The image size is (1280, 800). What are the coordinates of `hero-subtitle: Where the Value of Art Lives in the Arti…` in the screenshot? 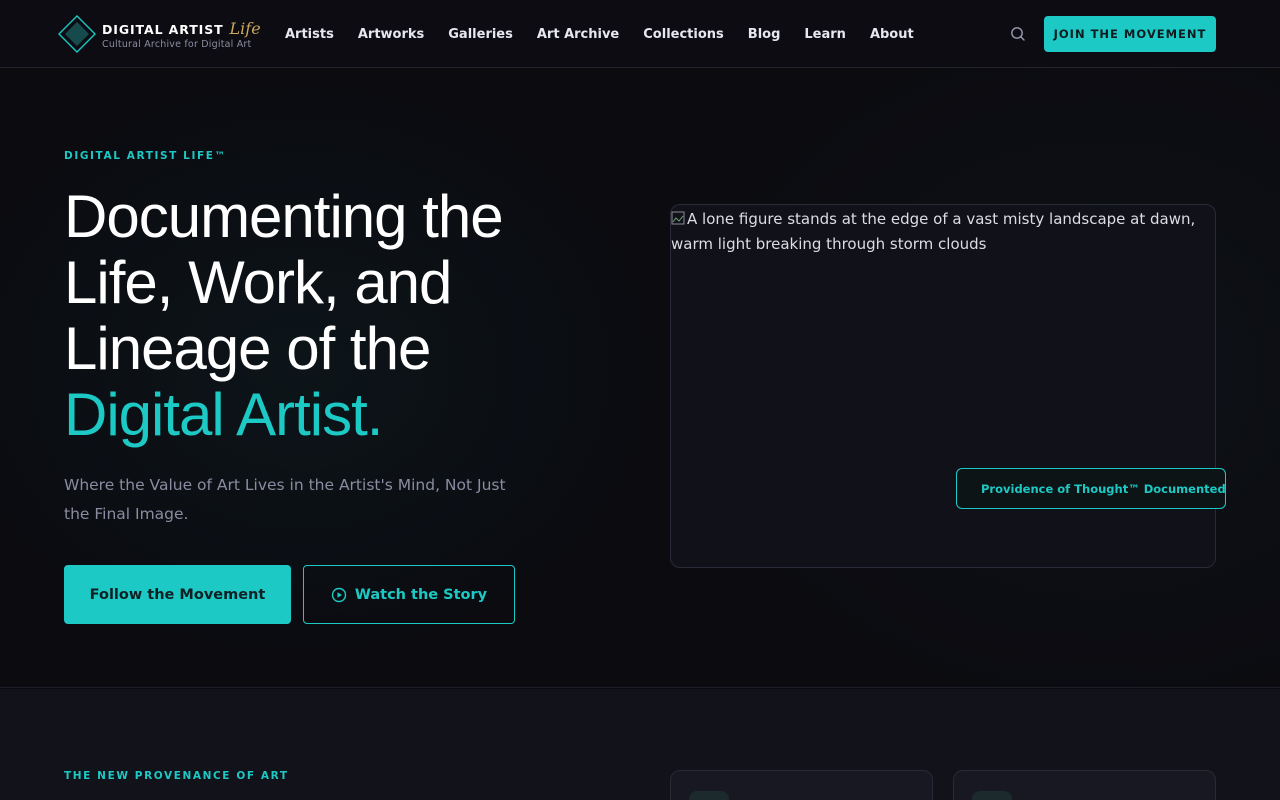 It's located at (285, 499).